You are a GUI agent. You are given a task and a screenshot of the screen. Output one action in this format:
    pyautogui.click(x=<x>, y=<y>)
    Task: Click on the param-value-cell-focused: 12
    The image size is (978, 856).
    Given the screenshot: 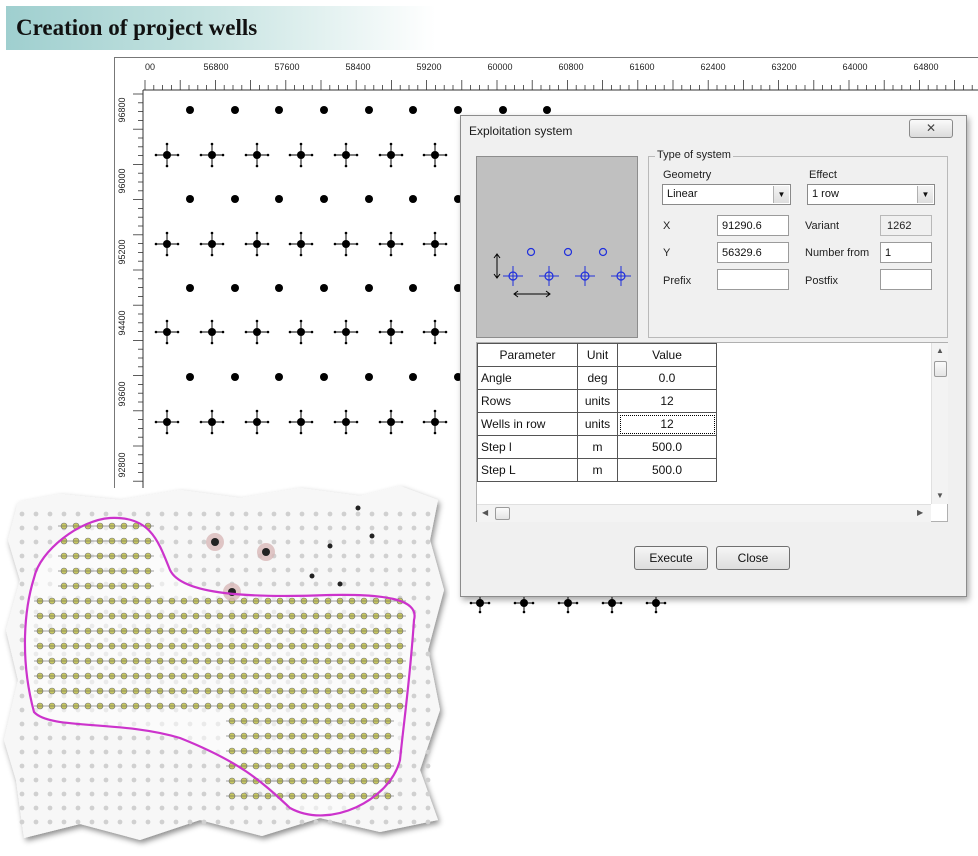 What is the action you would take?
    pyautogui.click(x=667, y=424)
    